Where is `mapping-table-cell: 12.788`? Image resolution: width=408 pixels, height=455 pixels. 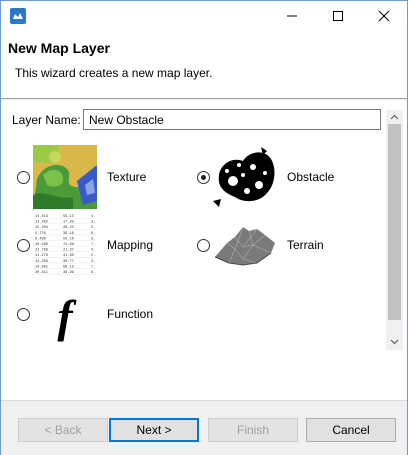
mapping-table-cell: 12.788 is located at coordinates (41, 251).